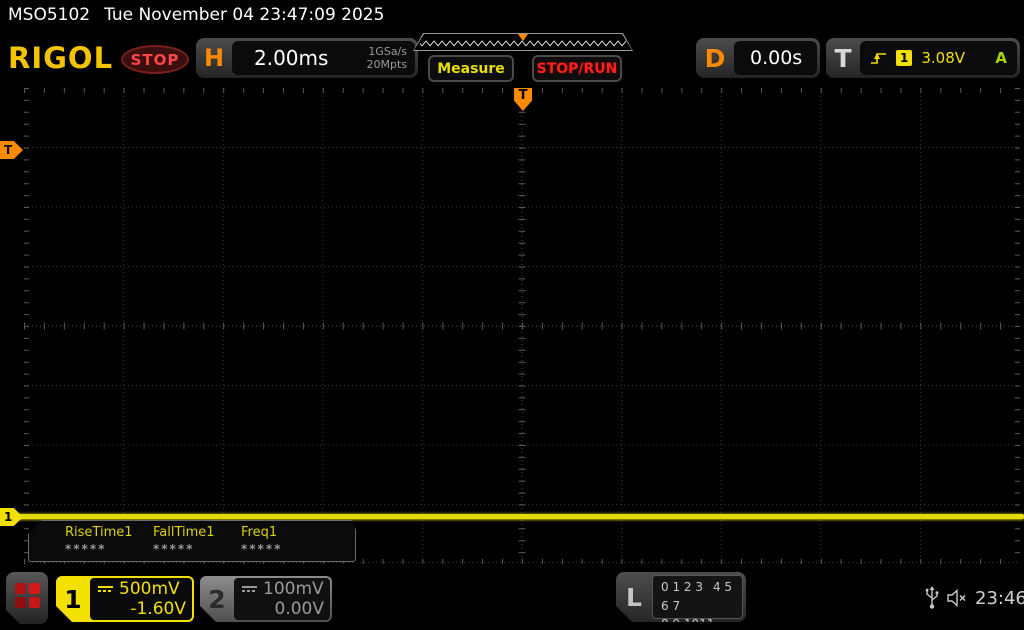 Image resolution: width=1024 pixels, height=630 pixels. Describe the element at coordinates (244, 15) in the screenshot. I see `datetime: Tue November 04 23:47:09 2025` at that location.